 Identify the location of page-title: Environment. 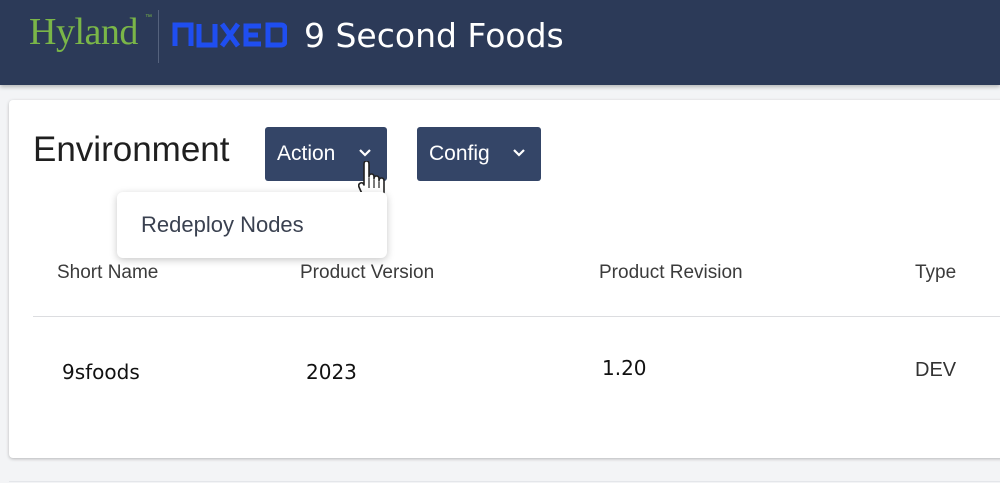
(131, 149).